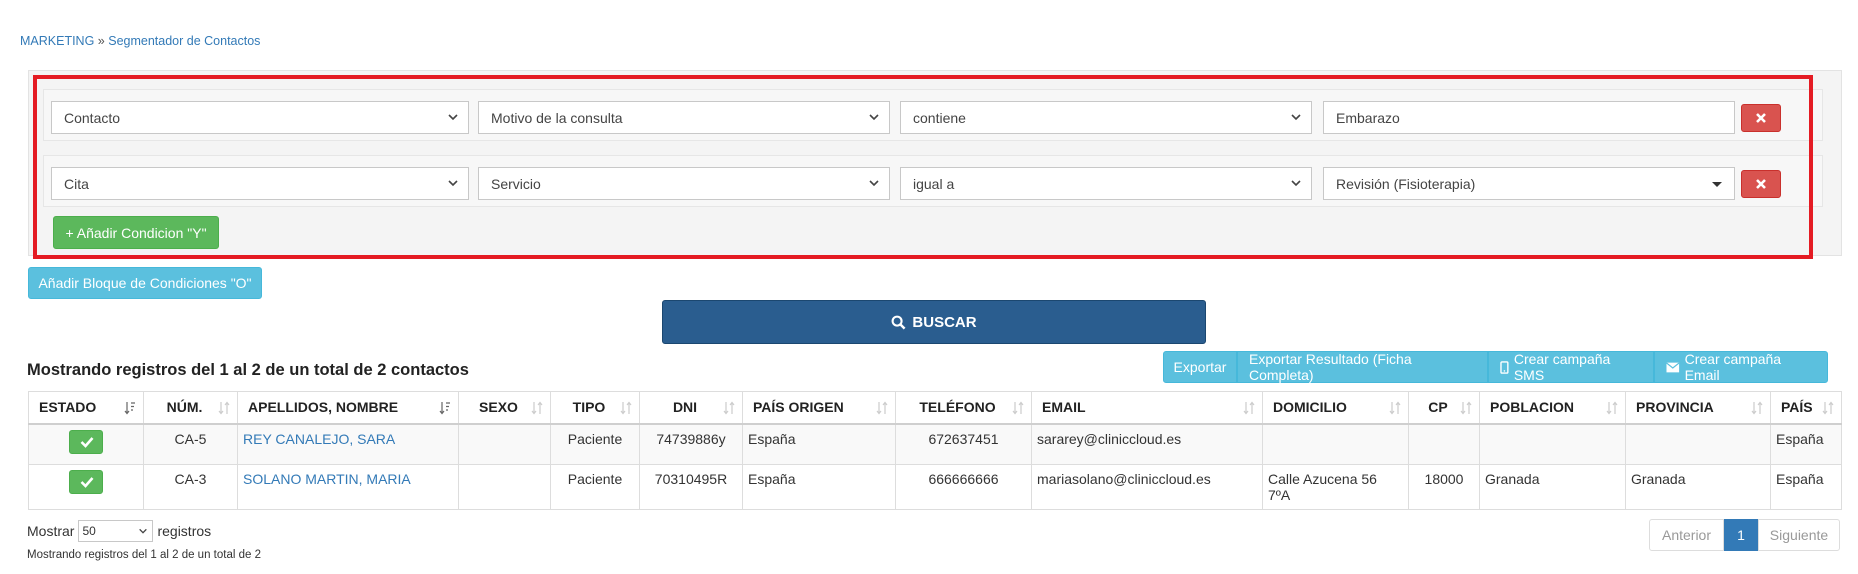 Image resolution: width=1858 pixels, height=574 pixels. I want to click on export-label: Exportar, so click(1200, 367).